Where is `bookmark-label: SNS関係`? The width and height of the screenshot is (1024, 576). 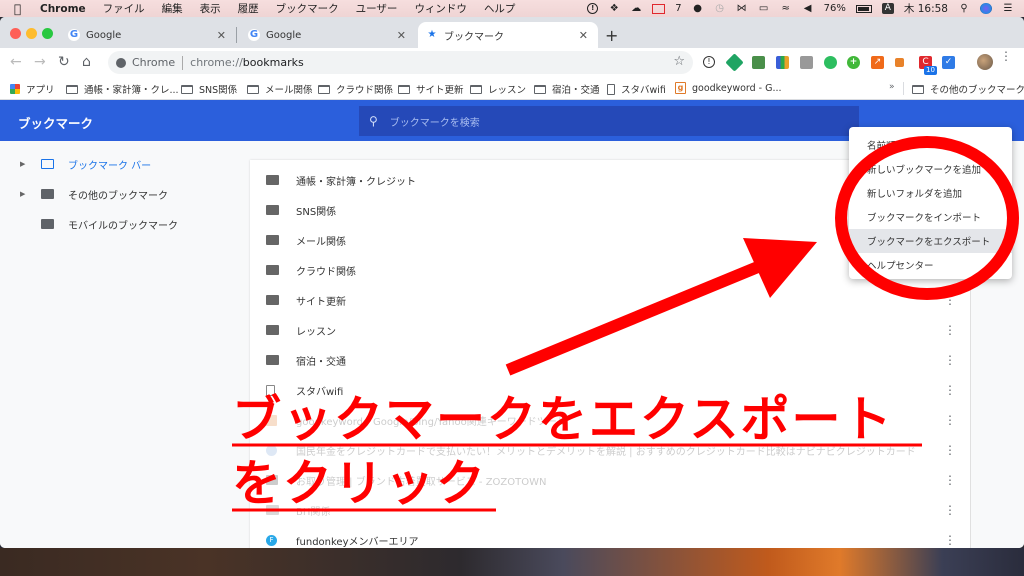
bookmark-label: SNS関係 is located at coordinates (218, 90).